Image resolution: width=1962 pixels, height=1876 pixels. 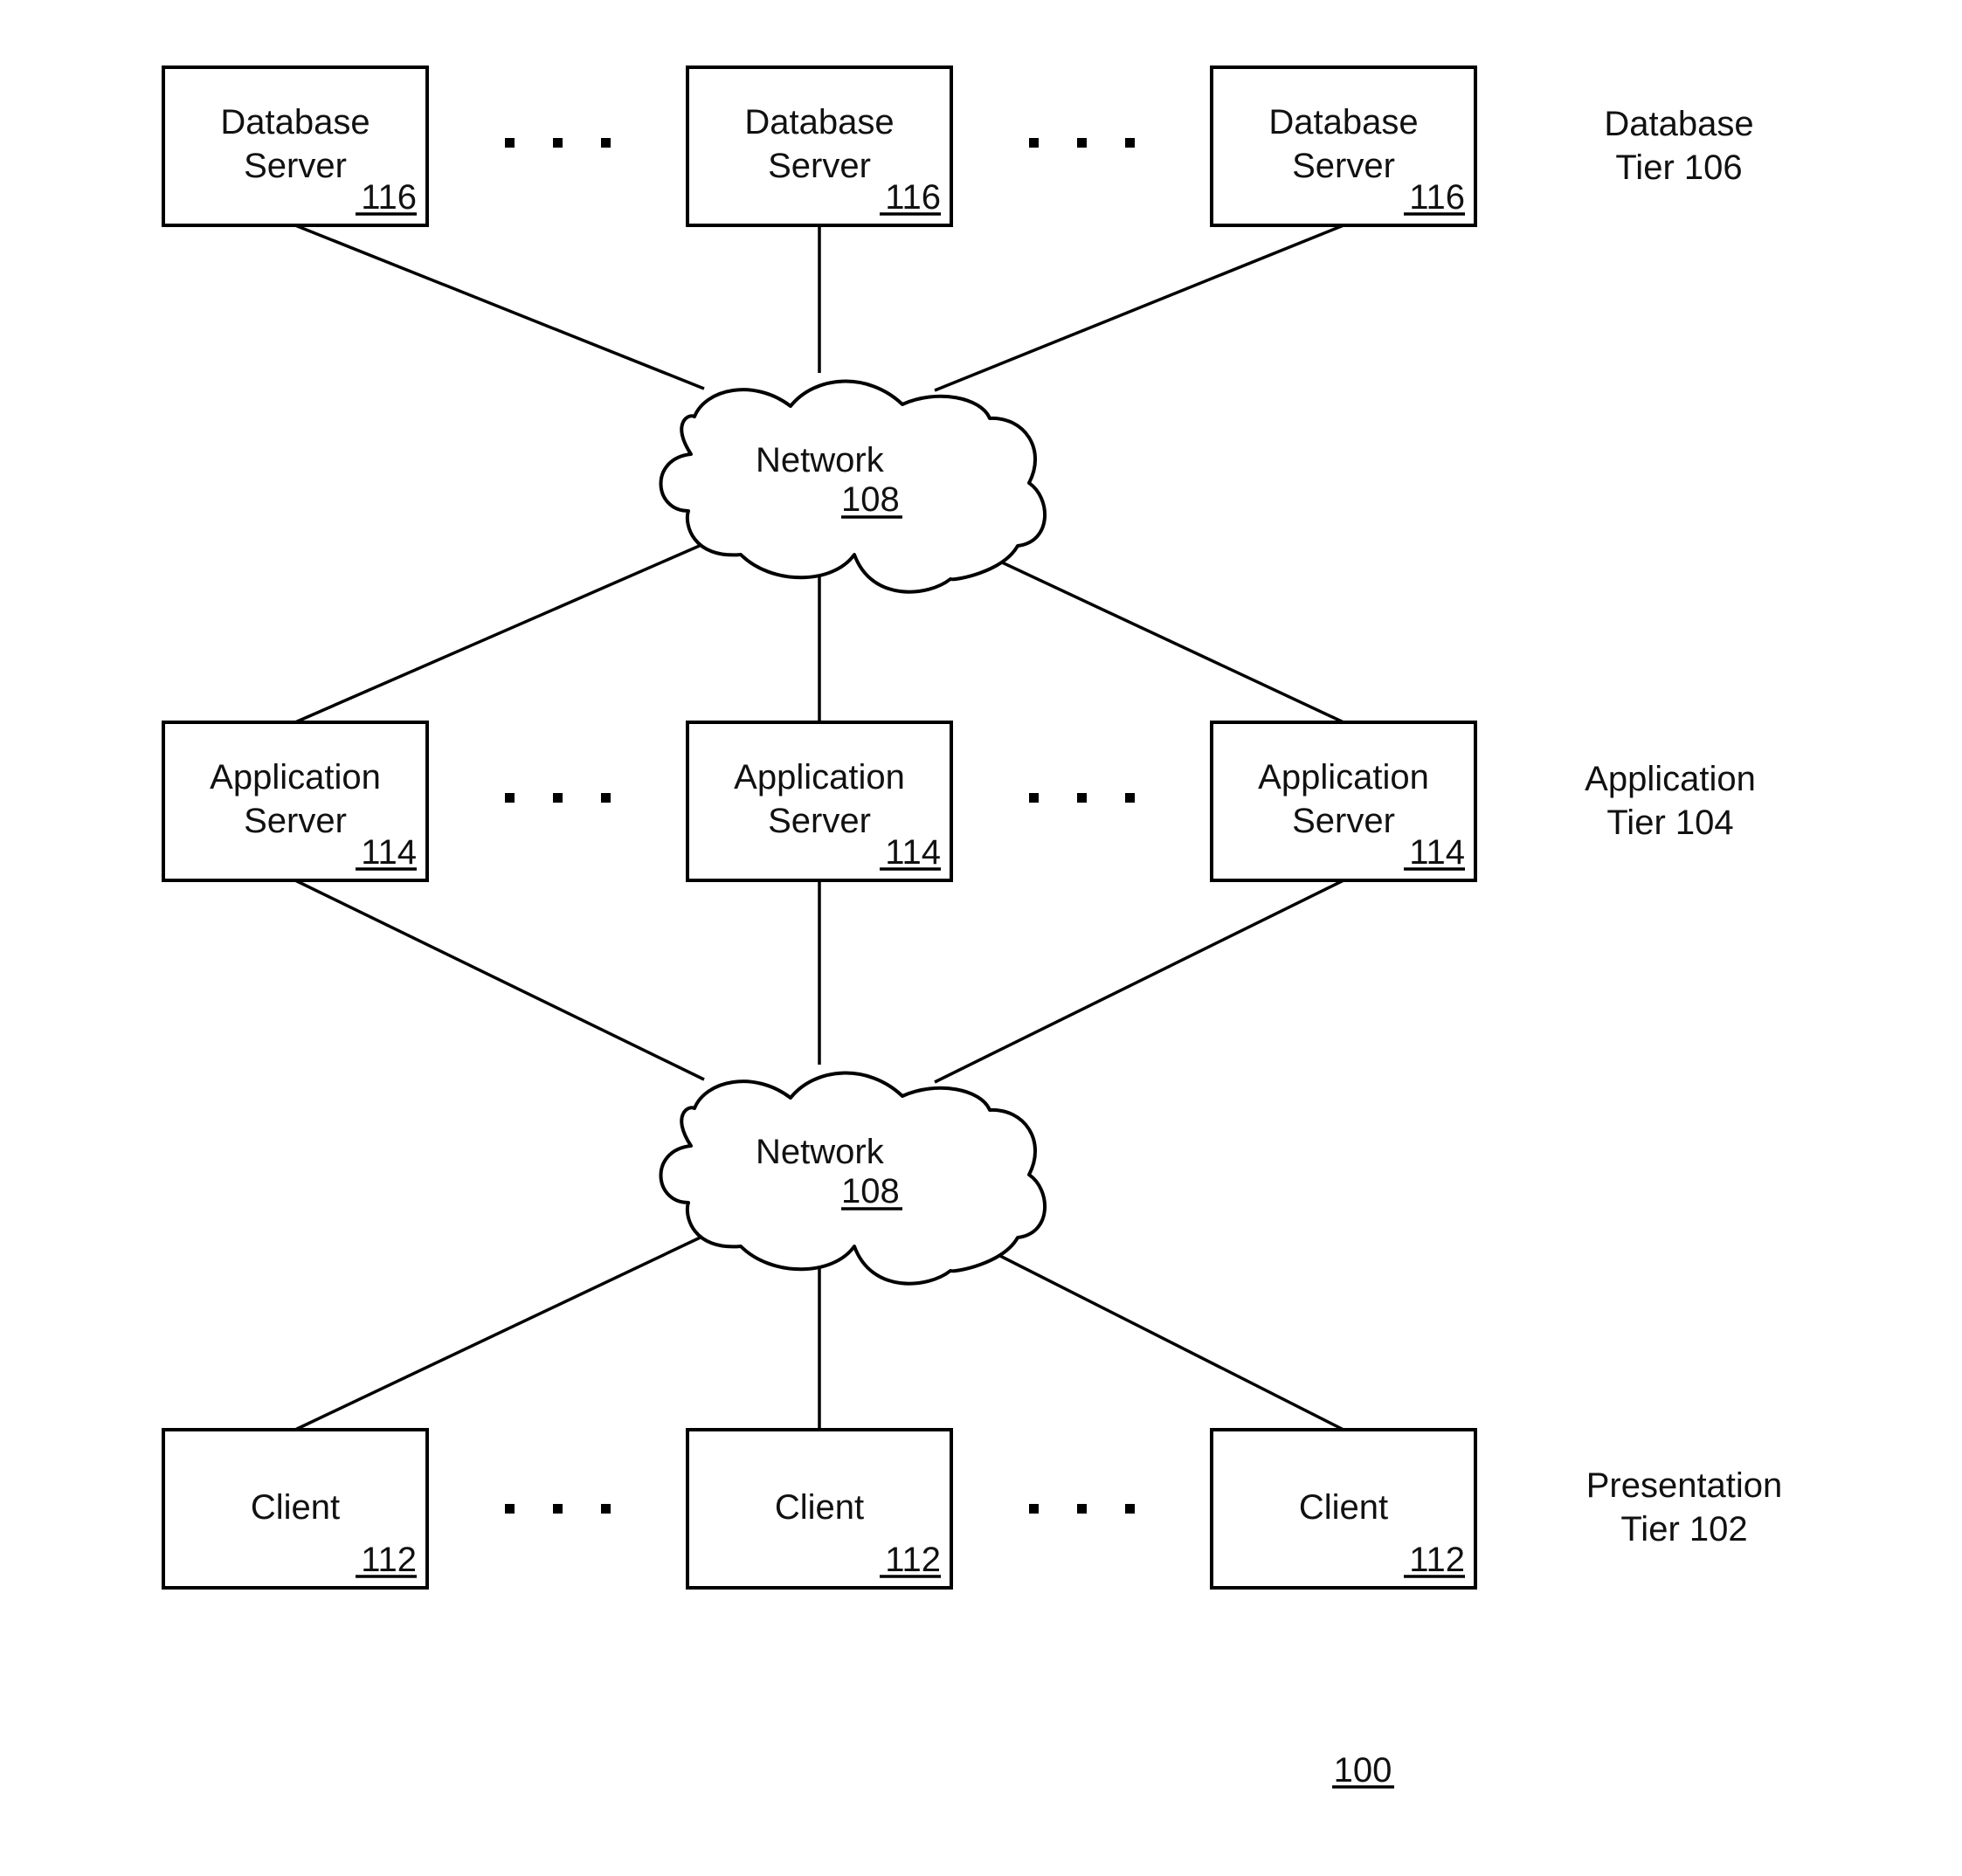 I want to click on link-network2-client1, so click(x=502, y=1331).